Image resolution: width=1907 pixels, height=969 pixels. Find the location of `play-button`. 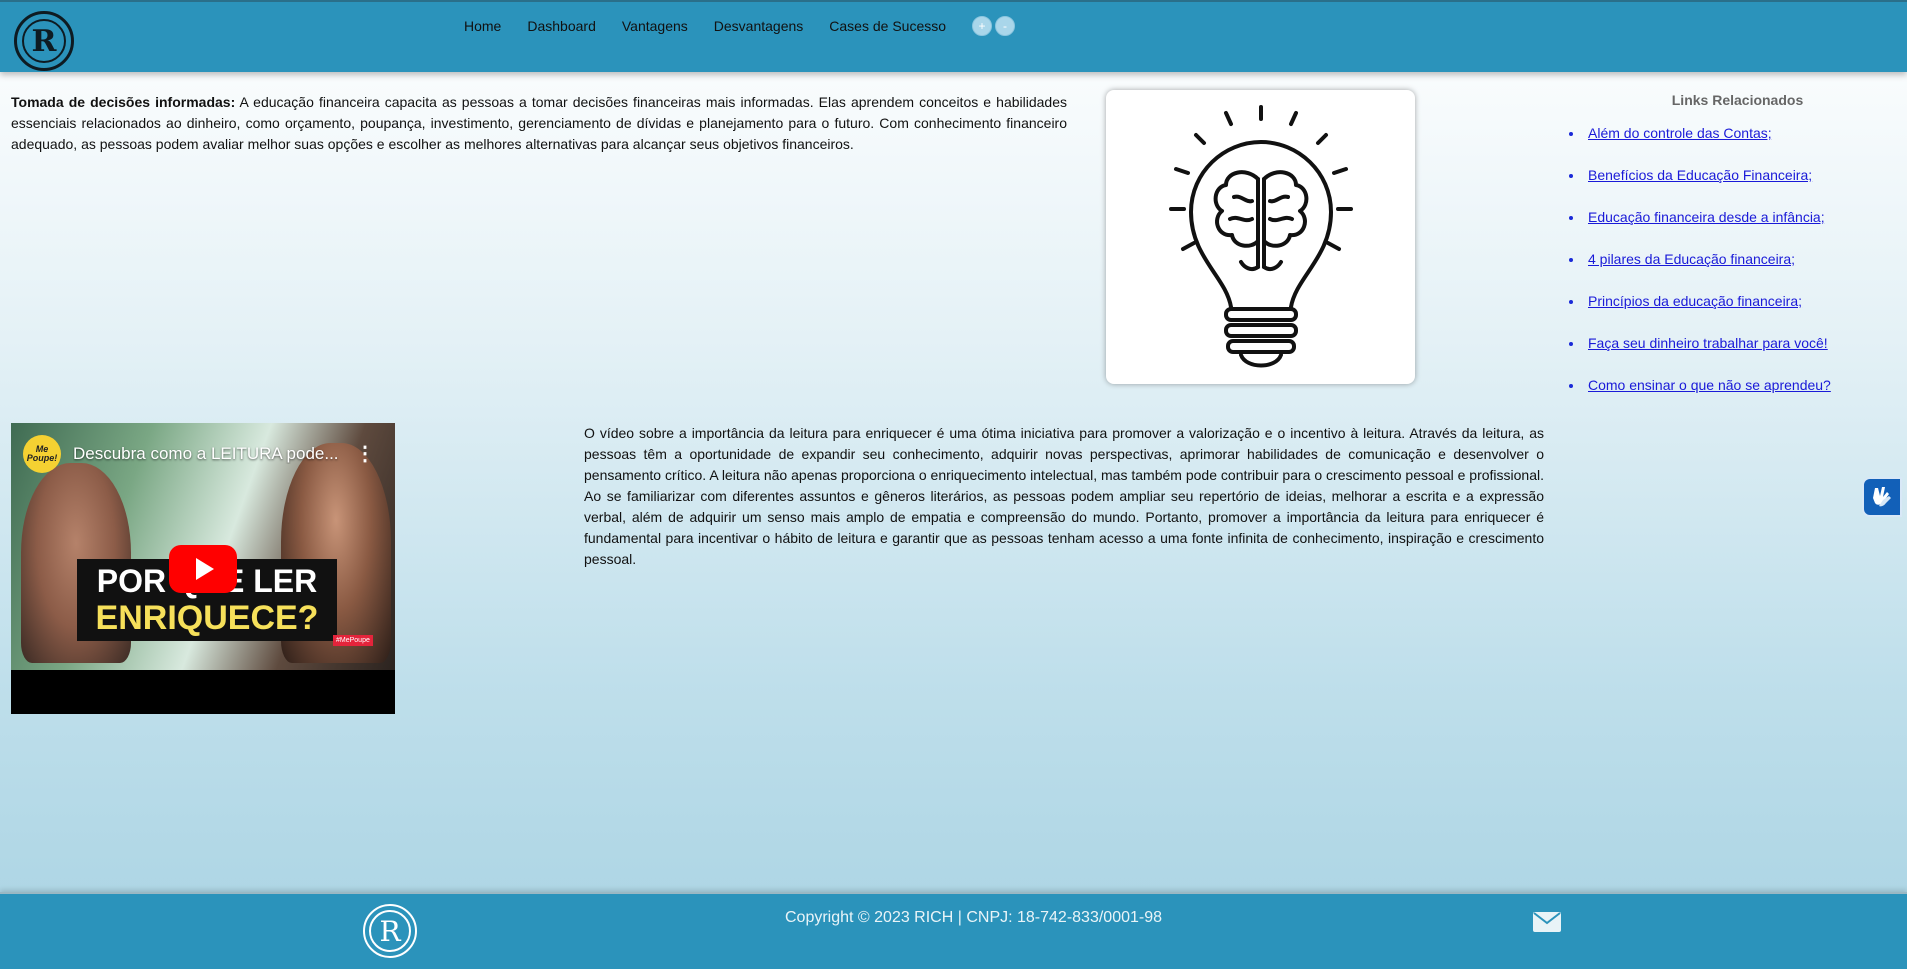

play-button is located at coordinates (203, 569).